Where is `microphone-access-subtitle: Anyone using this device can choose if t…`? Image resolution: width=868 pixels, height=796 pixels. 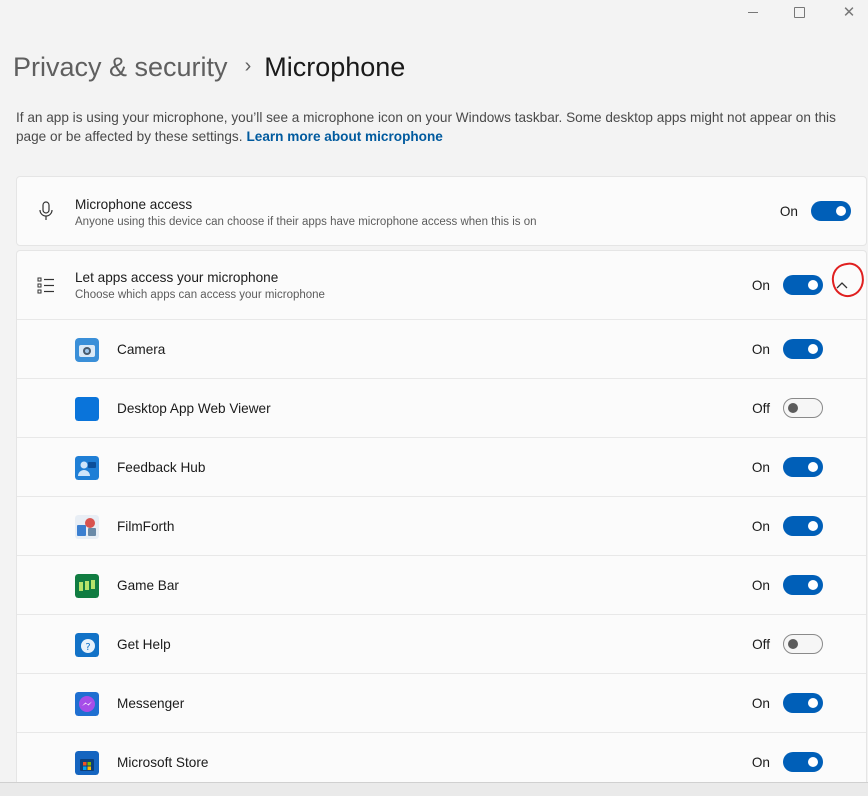
microphone-access-subtitle: Anyone using this device can choose if t… is located at coordinates (306, 222).